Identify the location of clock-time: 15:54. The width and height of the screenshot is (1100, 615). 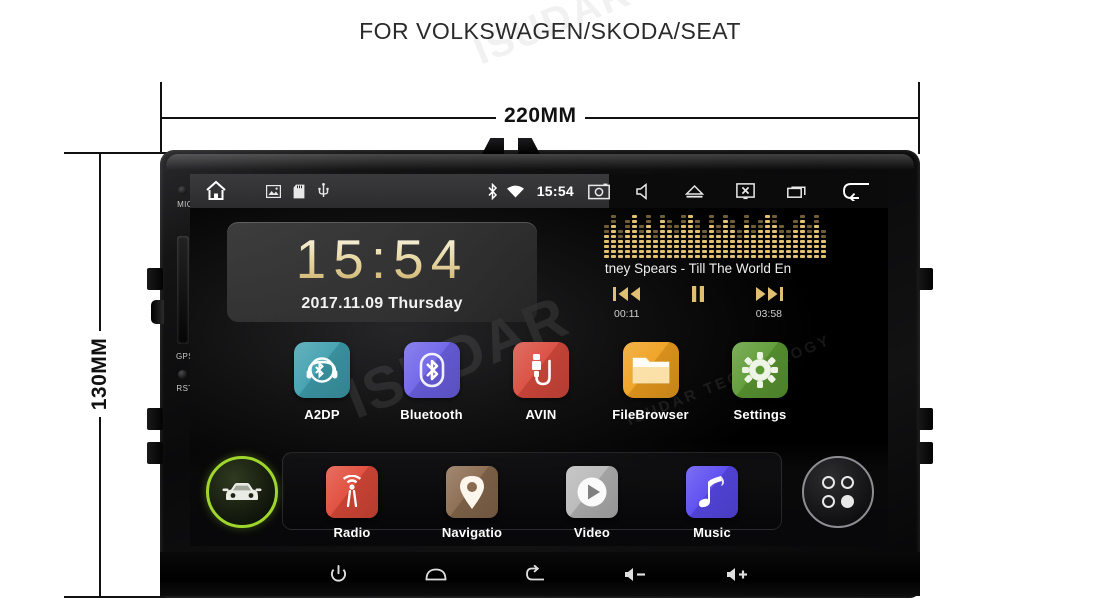
(382, 259).